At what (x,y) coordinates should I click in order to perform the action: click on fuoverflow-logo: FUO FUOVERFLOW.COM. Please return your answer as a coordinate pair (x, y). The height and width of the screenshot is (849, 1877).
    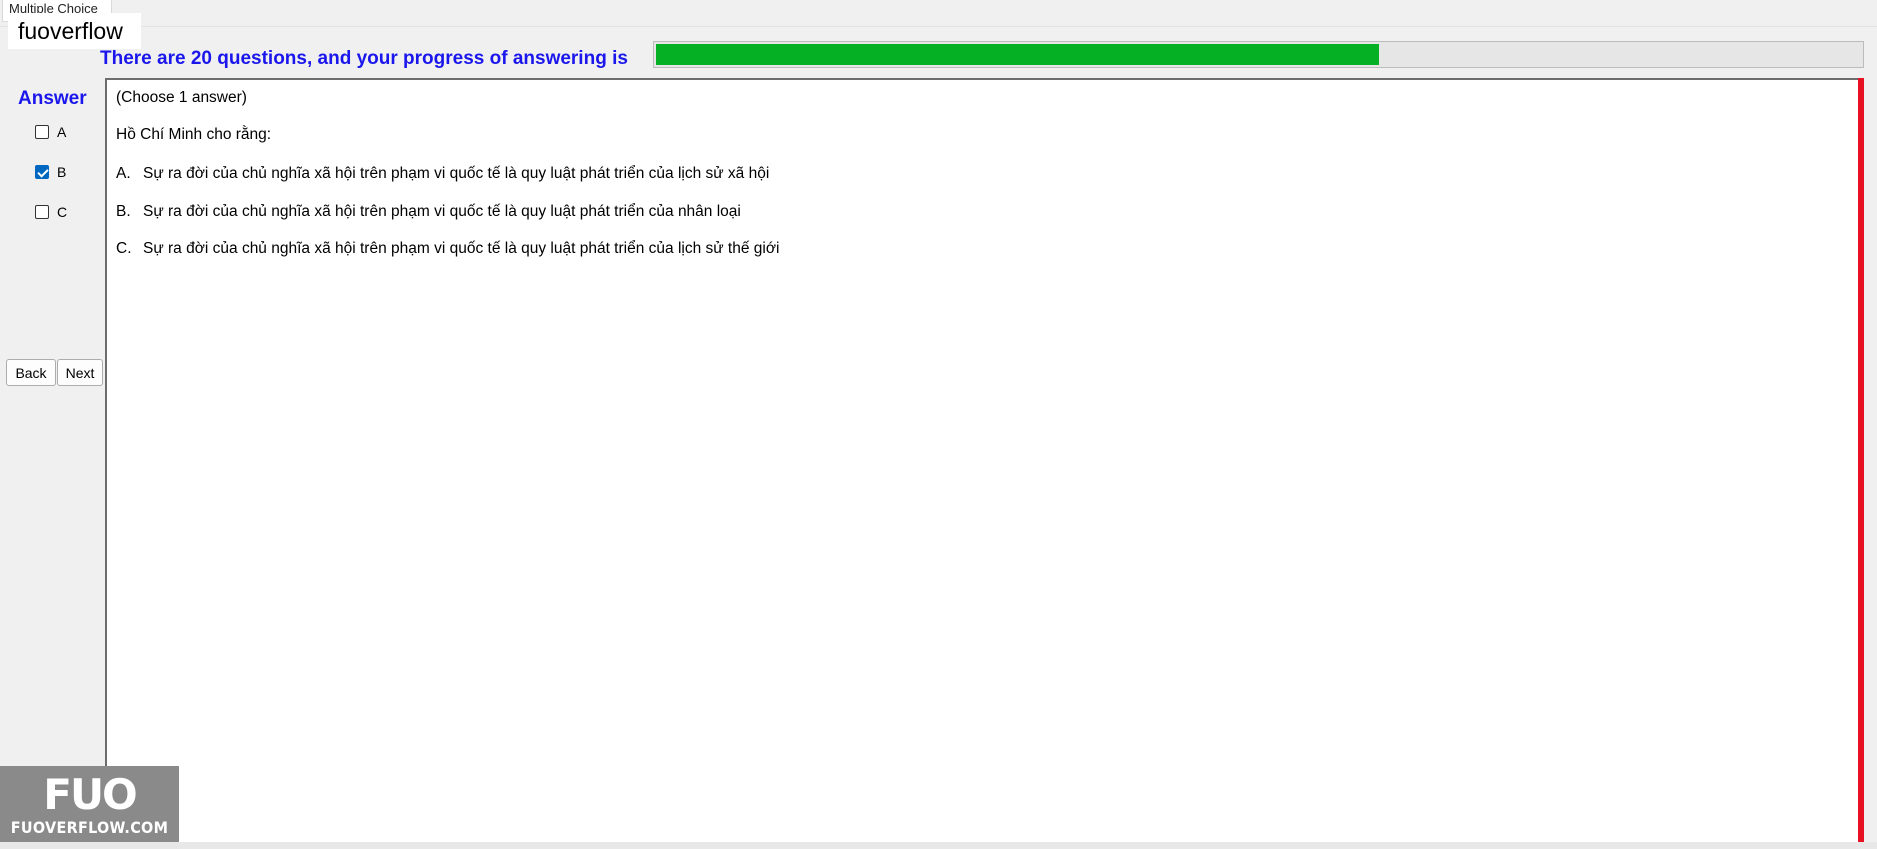
    Looking at the image, I should click on (89, 807).